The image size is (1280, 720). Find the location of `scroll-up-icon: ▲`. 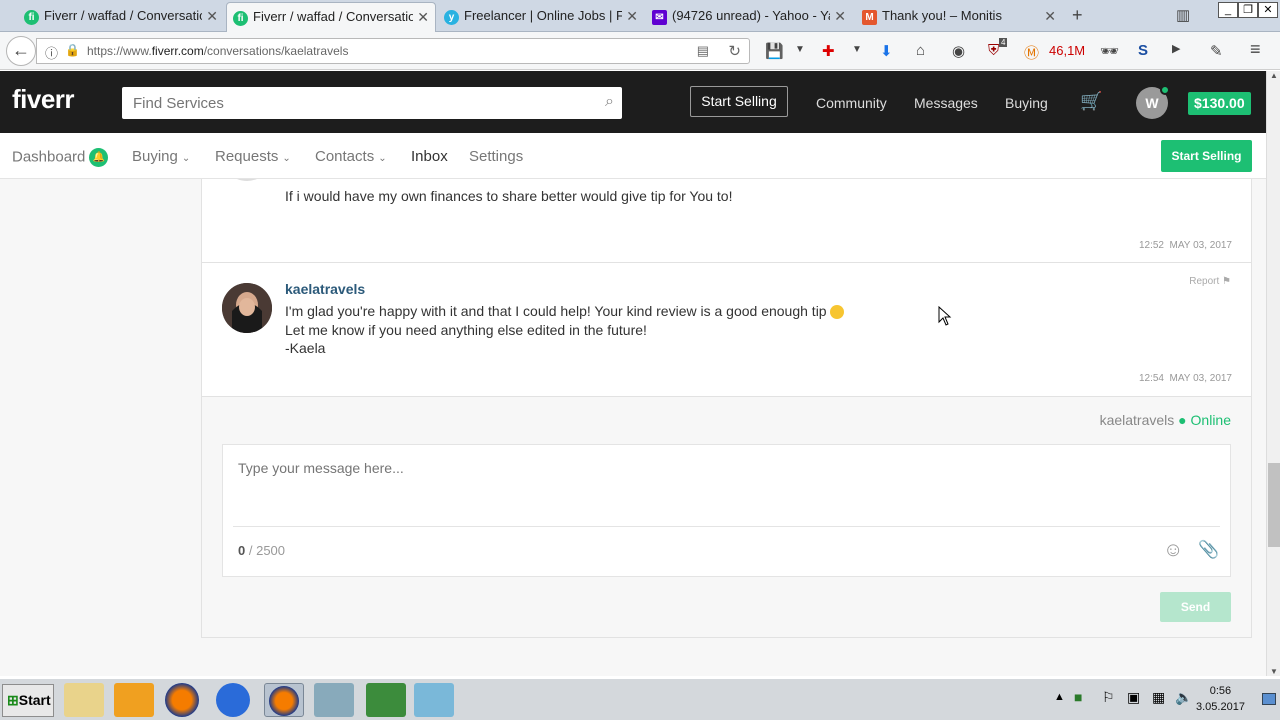

scroll-up-icon: ▲ is located at coordinates (1274, 75).